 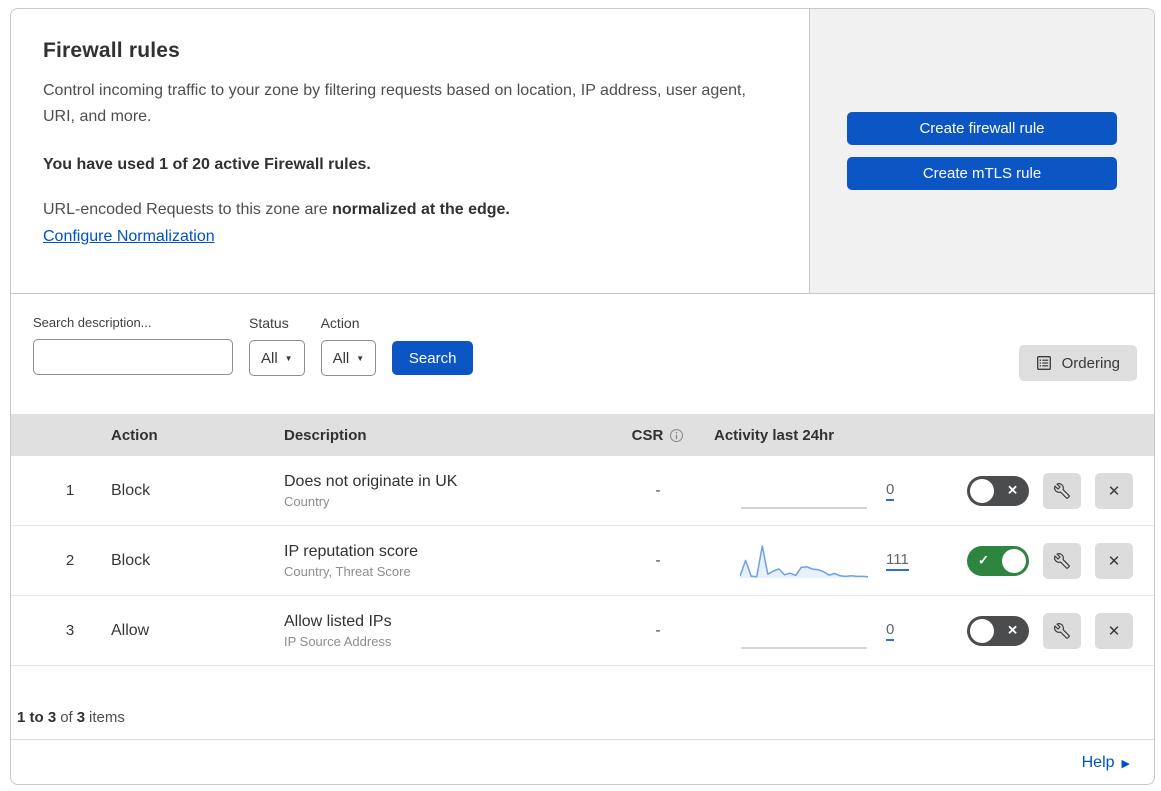 I want to click on rule-description-cell: Allow listed IPs IP Source Address, so click(x=448, y=631).